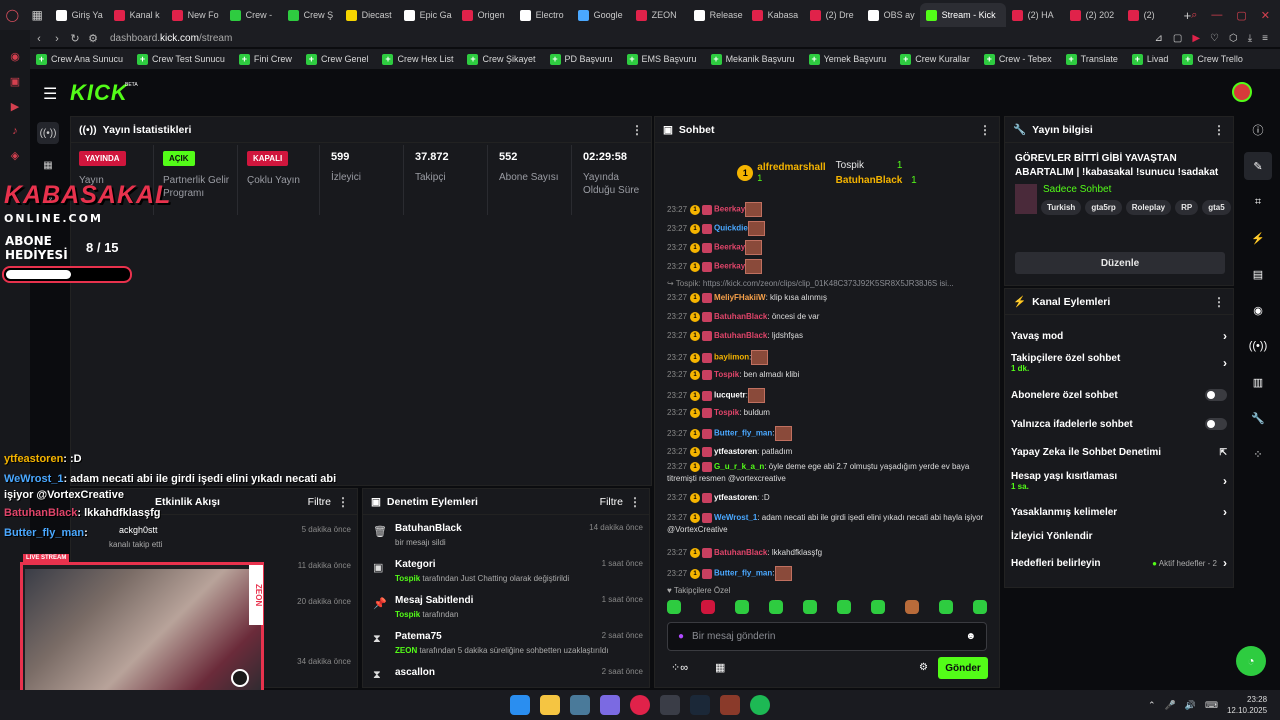 The image size is (1280, 720). Describe the element at coordinates (1158, 38) in the screenshot. I see `pin-icon: ⊿` at that location.